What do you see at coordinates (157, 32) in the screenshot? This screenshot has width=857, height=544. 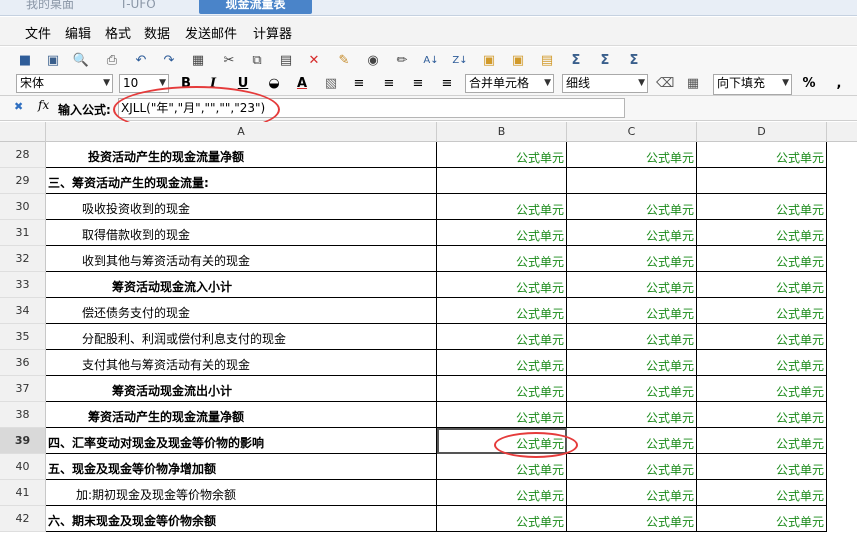 I see `menu-data: 数据` at bounding box center [157, 32].